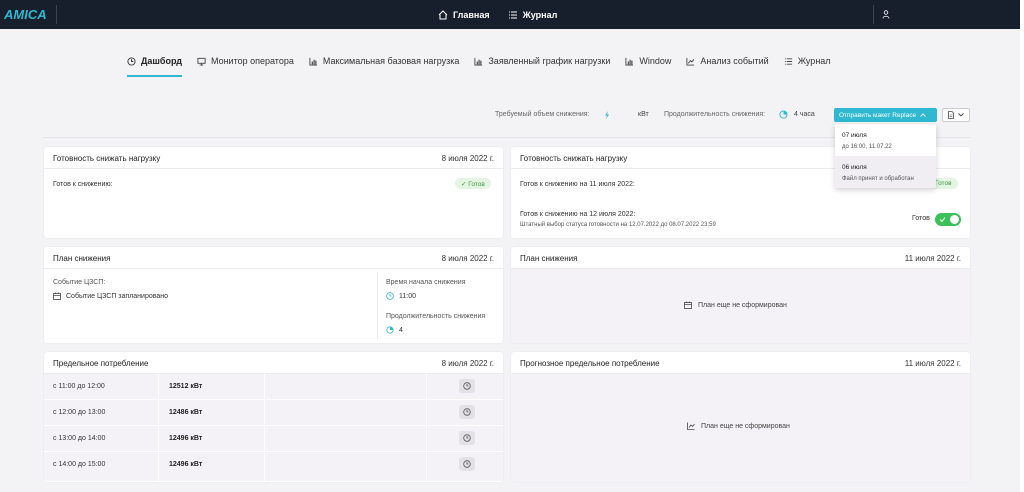 The width and height of the screenshot is (1024, 492). Describe the element at coordinates (273, 258) in the screenshot. I see `card-header: План снижения 8 июля 2022 г.` at that location.